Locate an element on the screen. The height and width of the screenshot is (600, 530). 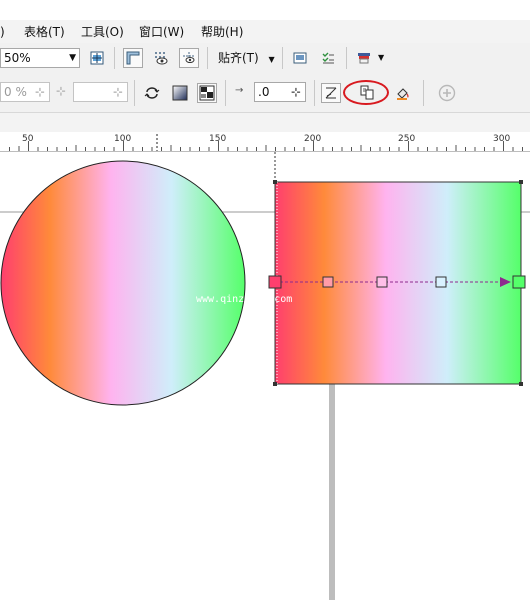
add-circle-icon is located at coordinates (447, 93).